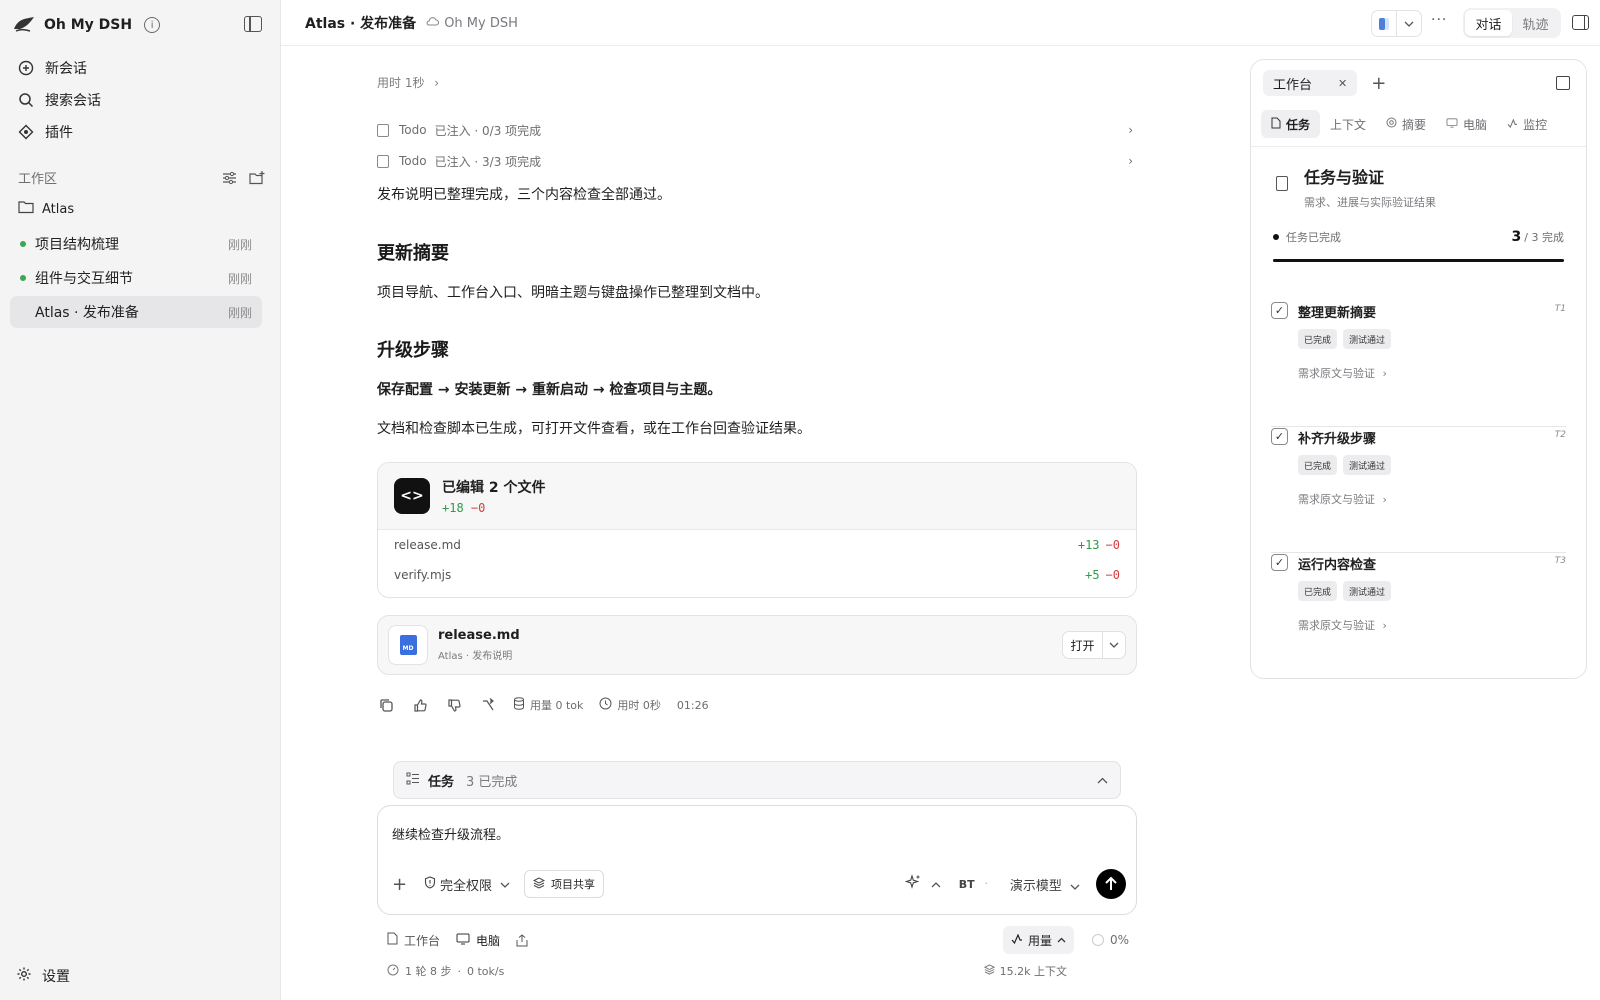  What do you see at coordinates (393, 971) in the screenshot?
I see `gauge-icon` at bounding box center [393, 971].